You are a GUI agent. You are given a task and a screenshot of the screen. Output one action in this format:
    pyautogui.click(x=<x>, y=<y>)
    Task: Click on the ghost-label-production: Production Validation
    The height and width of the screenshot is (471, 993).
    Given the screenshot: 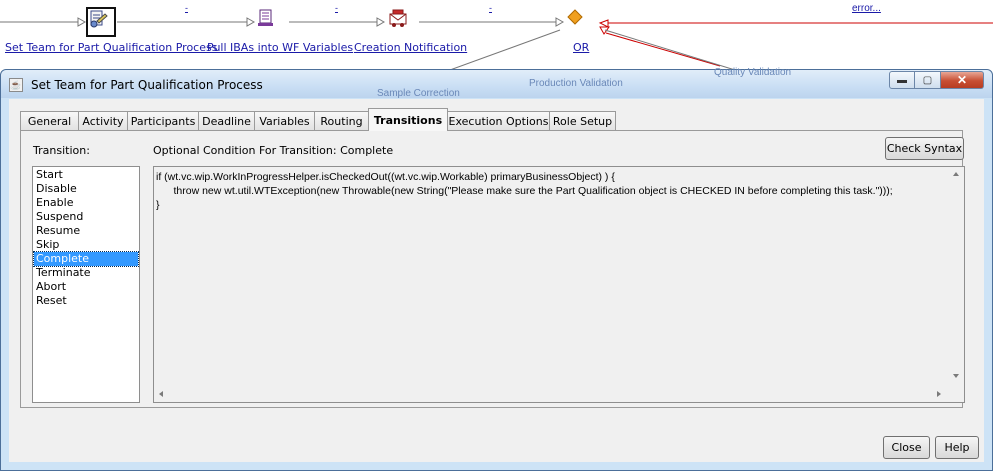 What is the action you would take?
    pyautogui.click(x=576, y=83)
    